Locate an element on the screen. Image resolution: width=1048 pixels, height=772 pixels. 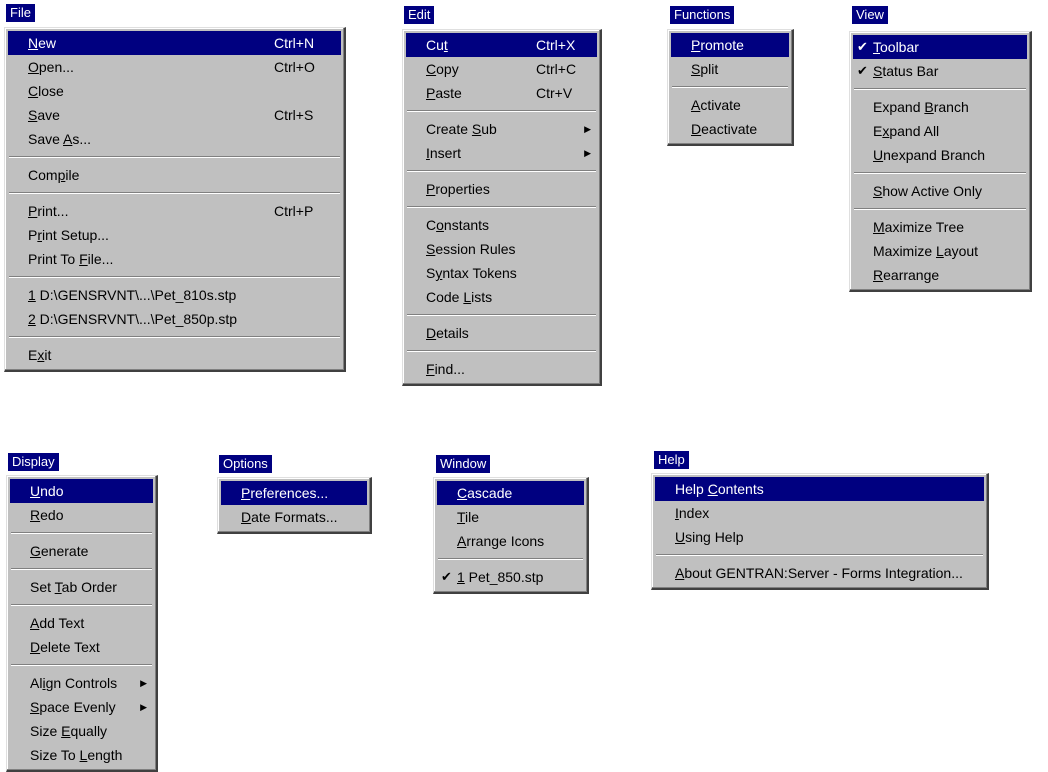
menu-item: Align Controls ▶ is located at coordinates (81, 683).